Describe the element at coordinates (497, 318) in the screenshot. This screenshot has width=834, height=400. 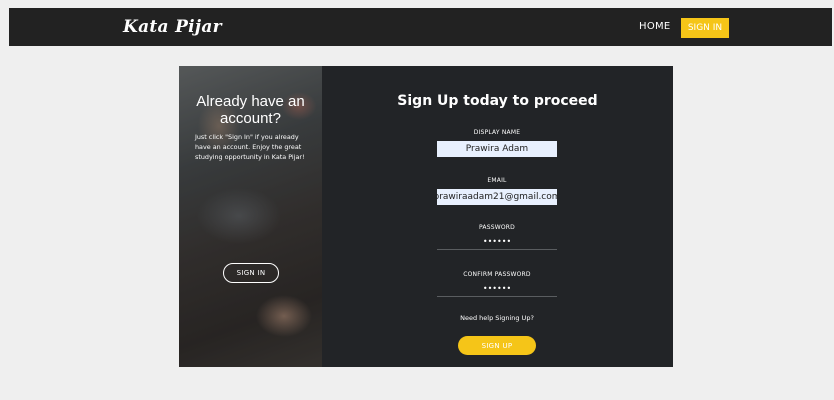
I see `help-link: Need help Signing Up?` at that location.